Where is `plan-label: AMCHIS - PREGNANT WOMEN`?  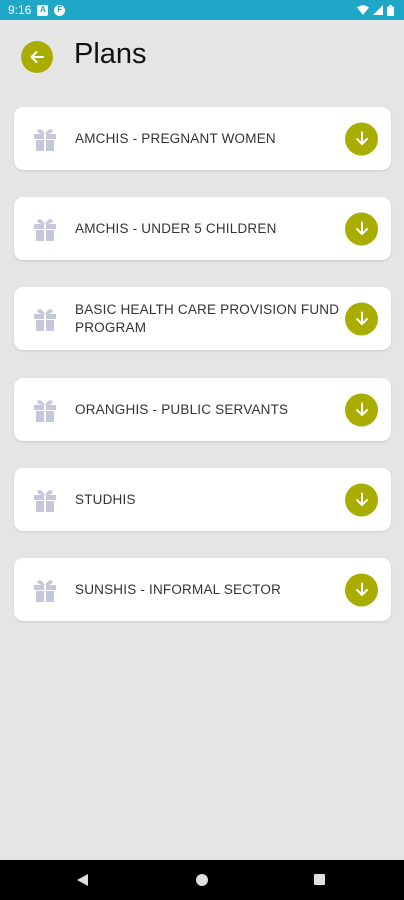 plan-label: AMCHIS - PREGNANT WOMEN is located at coordinates (175, 138).